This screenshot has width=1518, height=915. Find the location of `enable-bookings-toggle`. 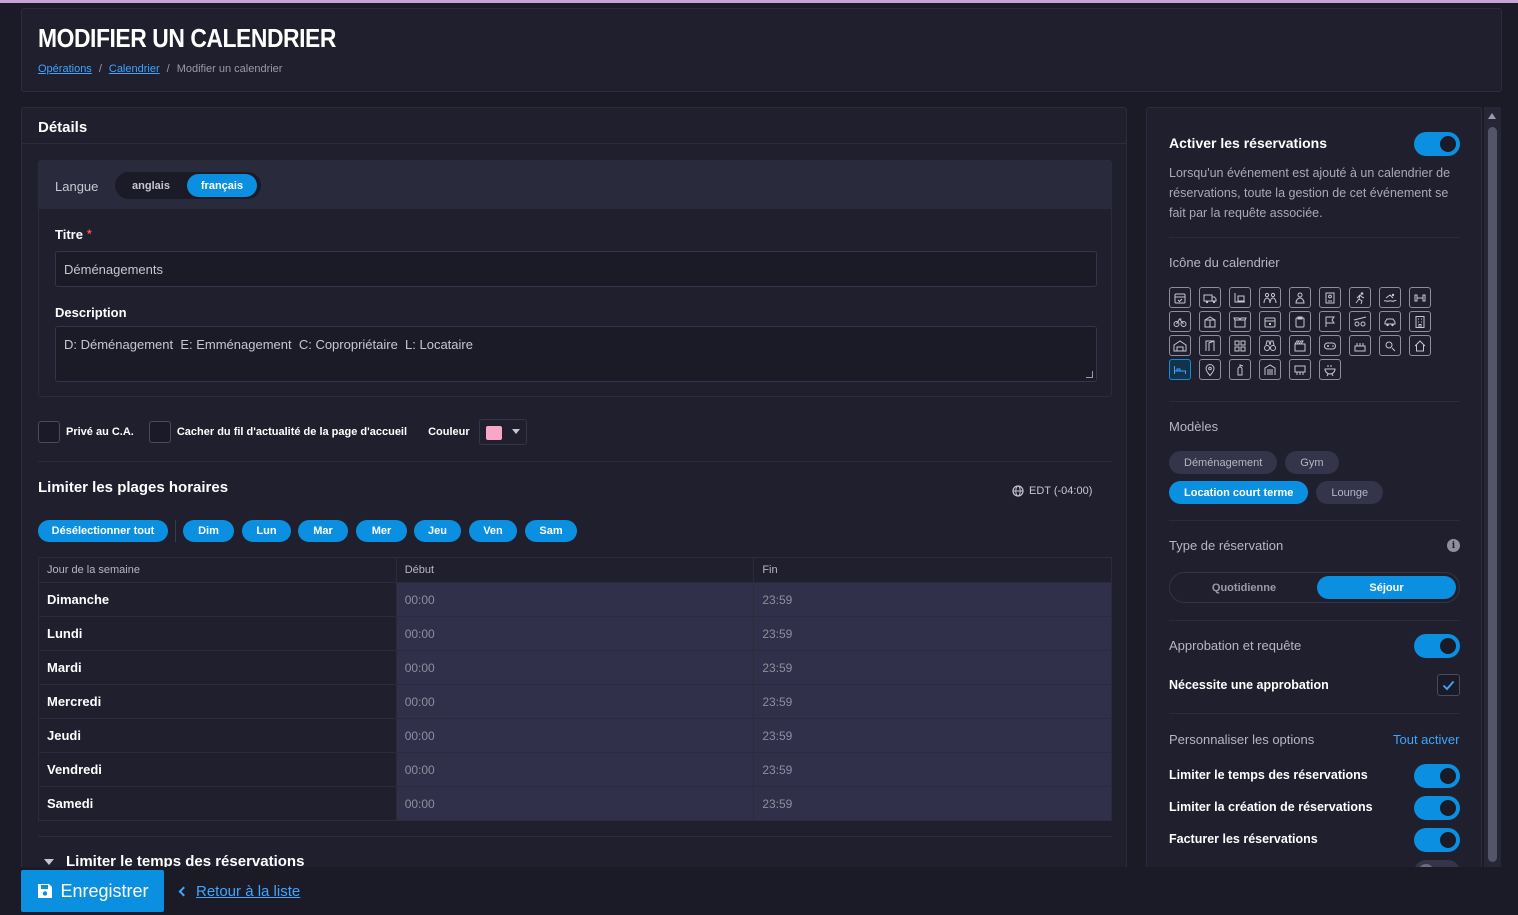

enable-bookings-toggle is located at coordinates (1437, 144).